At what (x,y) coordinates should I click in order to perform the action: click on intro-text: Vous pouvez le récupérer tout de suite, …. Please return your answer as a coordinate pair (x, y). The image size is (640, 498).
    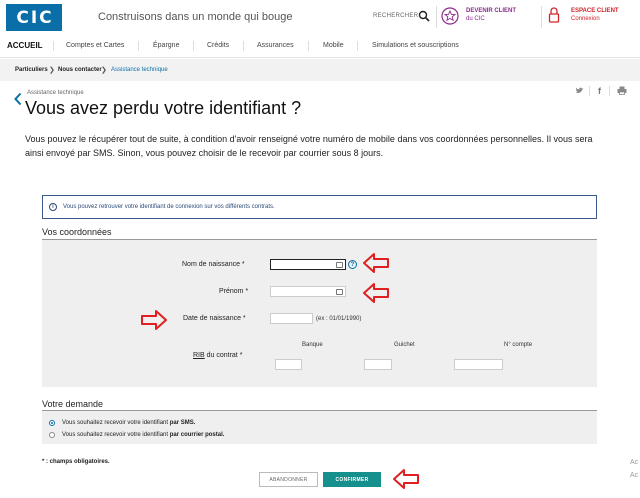
    Looking at the image, I should click on (309, 146).